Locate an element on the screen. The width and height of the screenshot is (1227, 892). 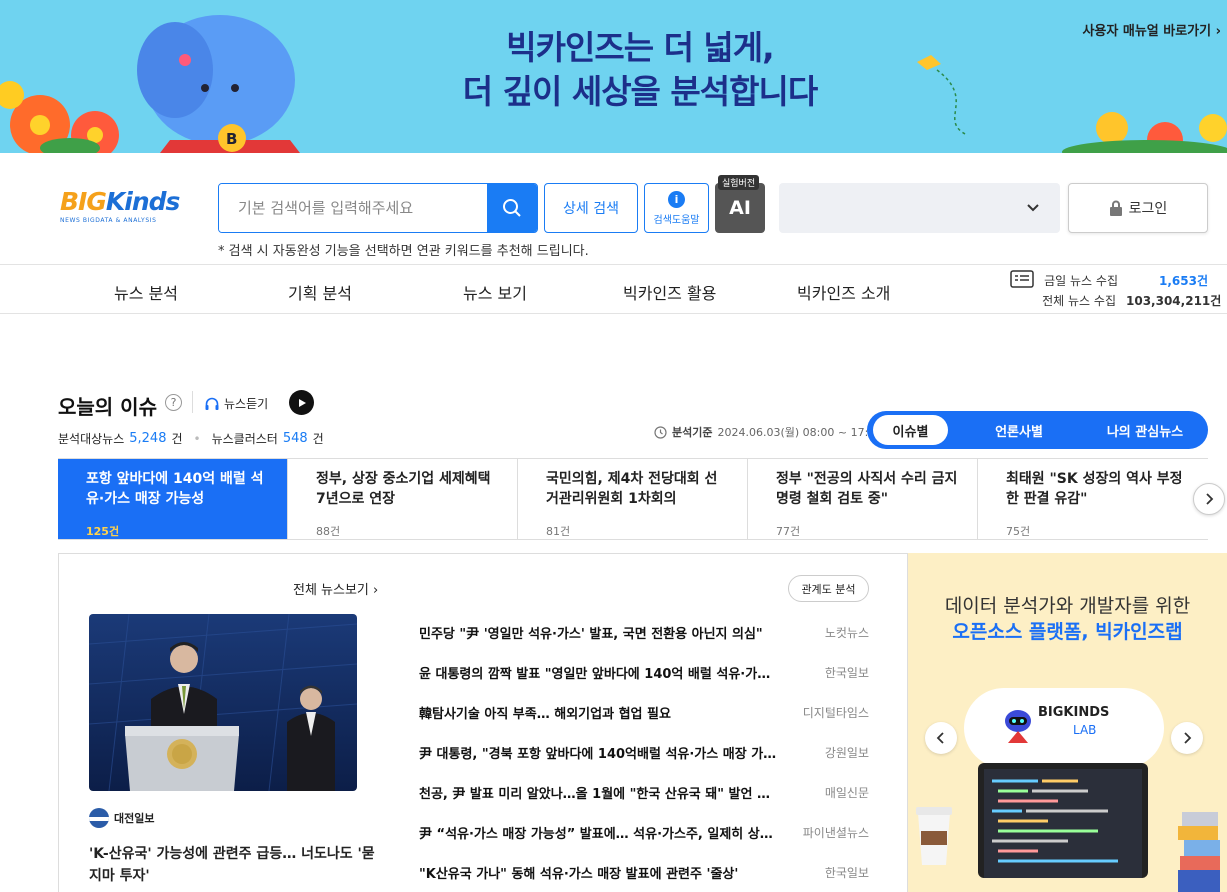
banner-illustration-left: B is located at coordinates (150, 84).